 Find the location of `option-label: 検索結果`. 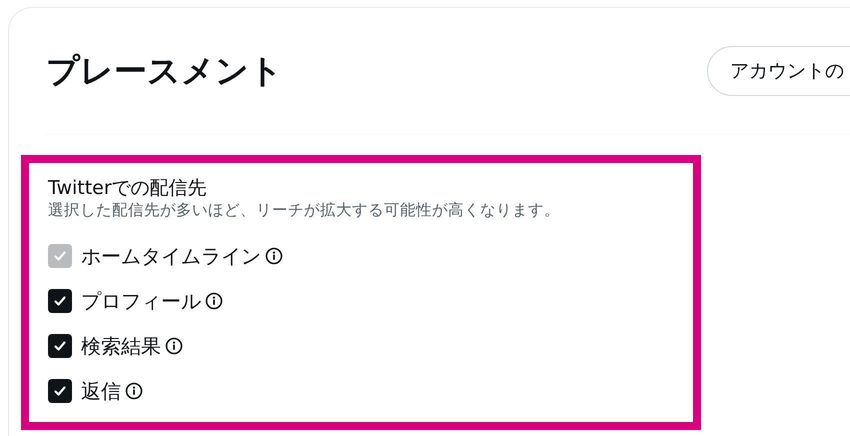

option-label: 検索結果 is located at coordinates (121, 346).